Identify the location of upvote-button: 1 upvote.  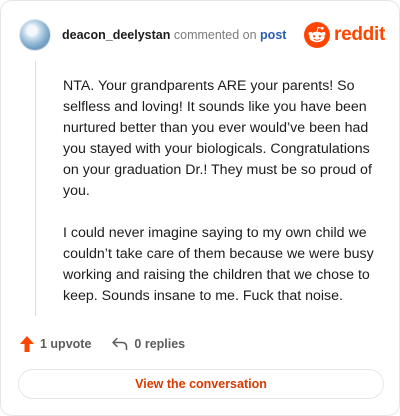
(55, 344).